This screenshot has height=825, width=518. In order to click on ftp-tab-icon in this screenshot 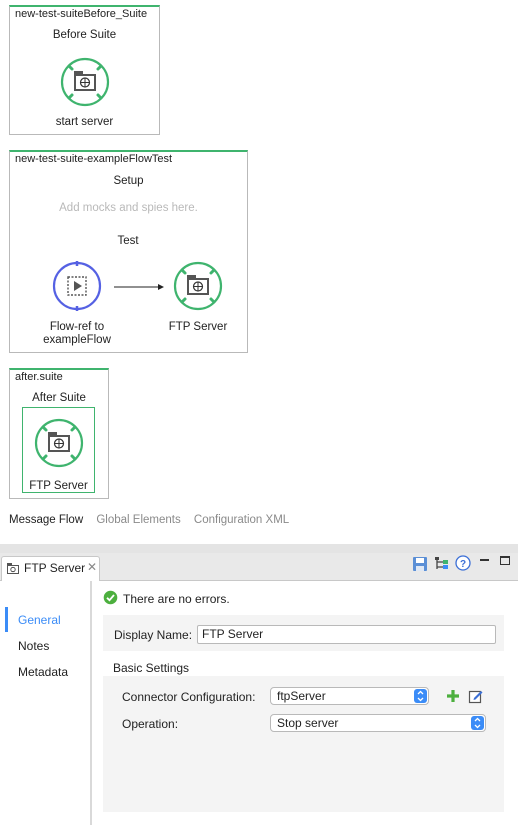, I will do `click(13, 568)`.